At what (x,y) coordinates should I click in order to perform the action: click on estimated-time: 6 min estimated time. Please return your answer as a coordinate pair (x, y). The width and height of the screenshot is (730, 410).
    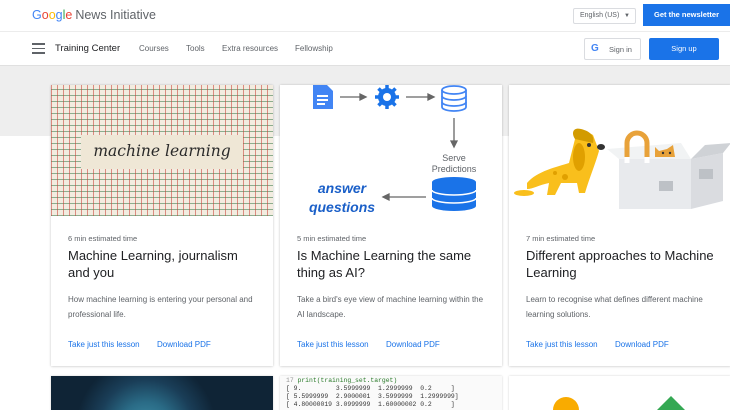
    Looking at the image, I should click on (103, 238).